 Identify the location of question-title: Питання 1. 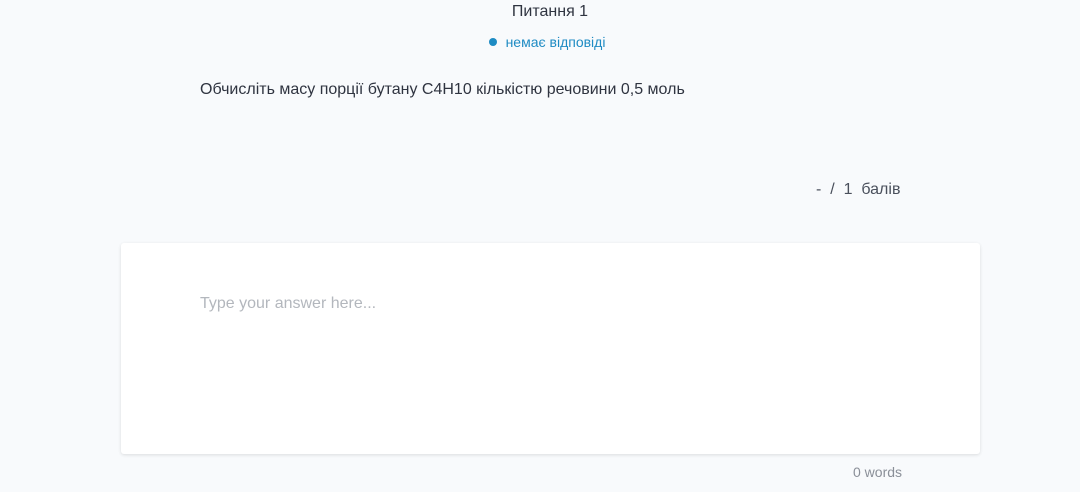
(550, 11).